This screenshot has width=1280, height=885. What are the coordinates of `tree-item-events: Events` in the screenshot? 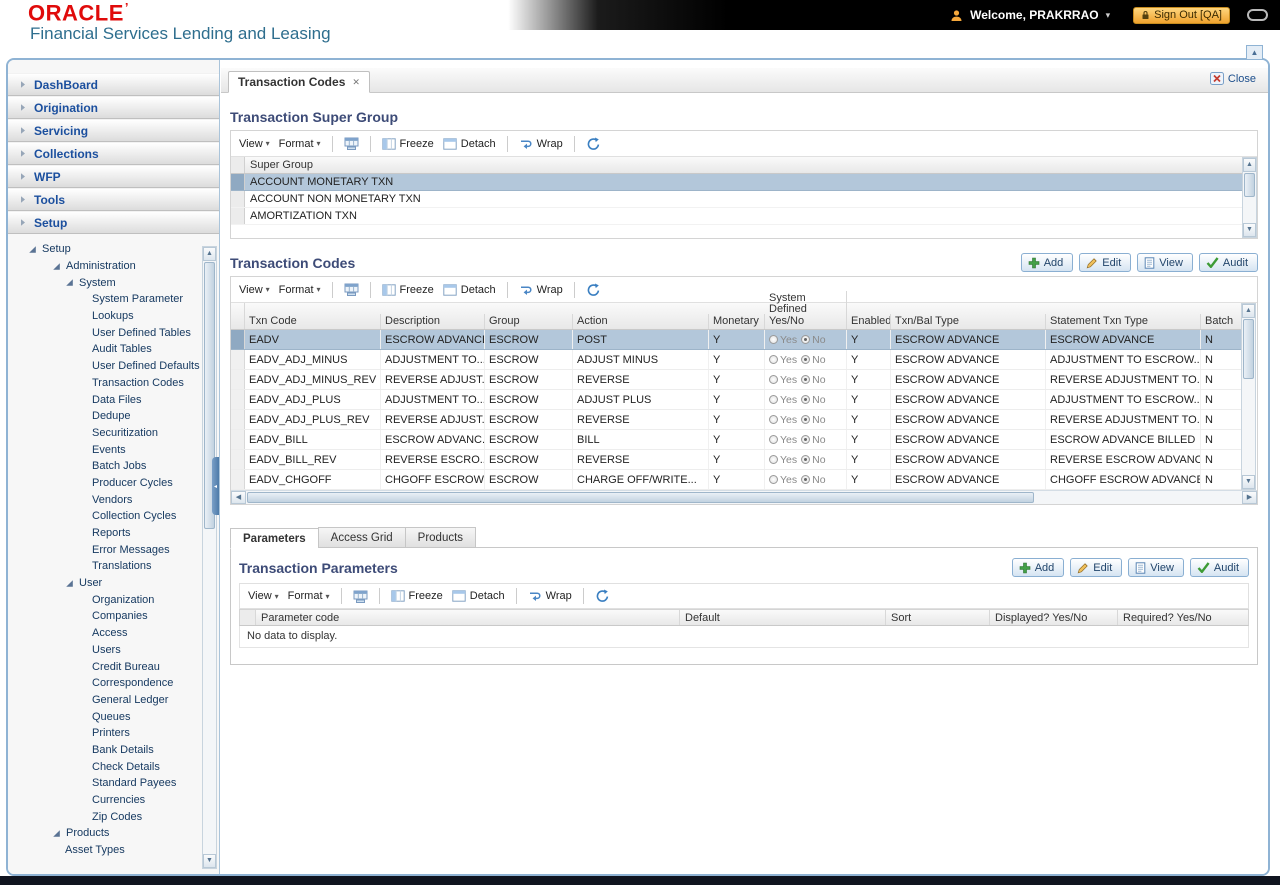 It's located at (113, 449).